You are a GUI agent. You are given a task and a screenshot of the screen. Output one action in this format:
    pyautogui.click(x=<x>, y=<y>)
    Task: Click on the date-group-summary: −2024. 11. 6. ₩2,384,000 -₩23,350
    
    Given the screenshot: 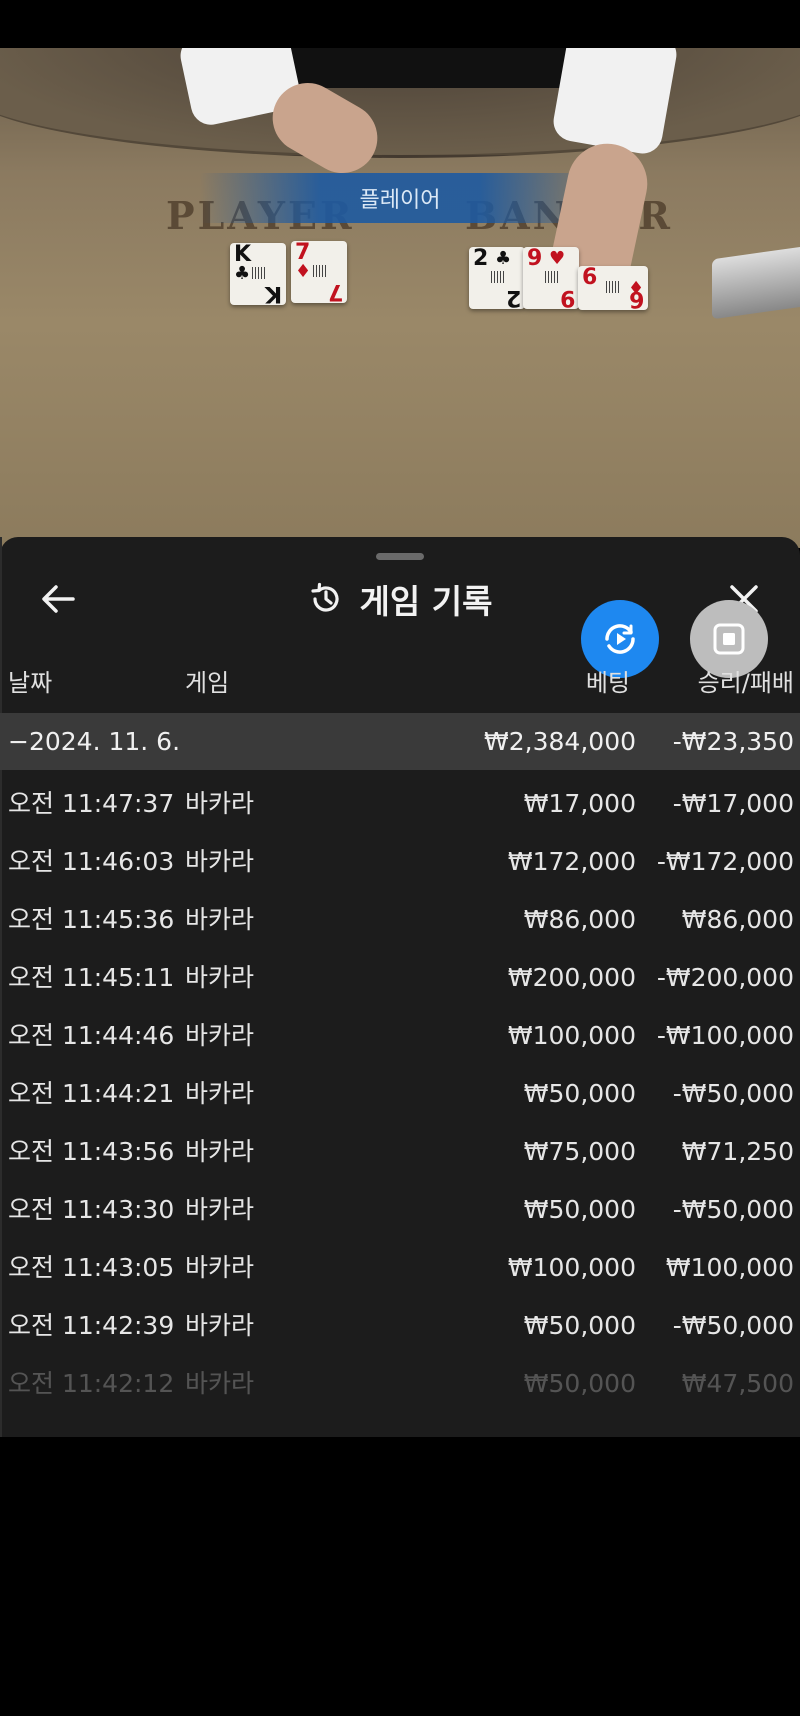 What is the action you would take?
    pyautogui.click(x=400, y=741)
    